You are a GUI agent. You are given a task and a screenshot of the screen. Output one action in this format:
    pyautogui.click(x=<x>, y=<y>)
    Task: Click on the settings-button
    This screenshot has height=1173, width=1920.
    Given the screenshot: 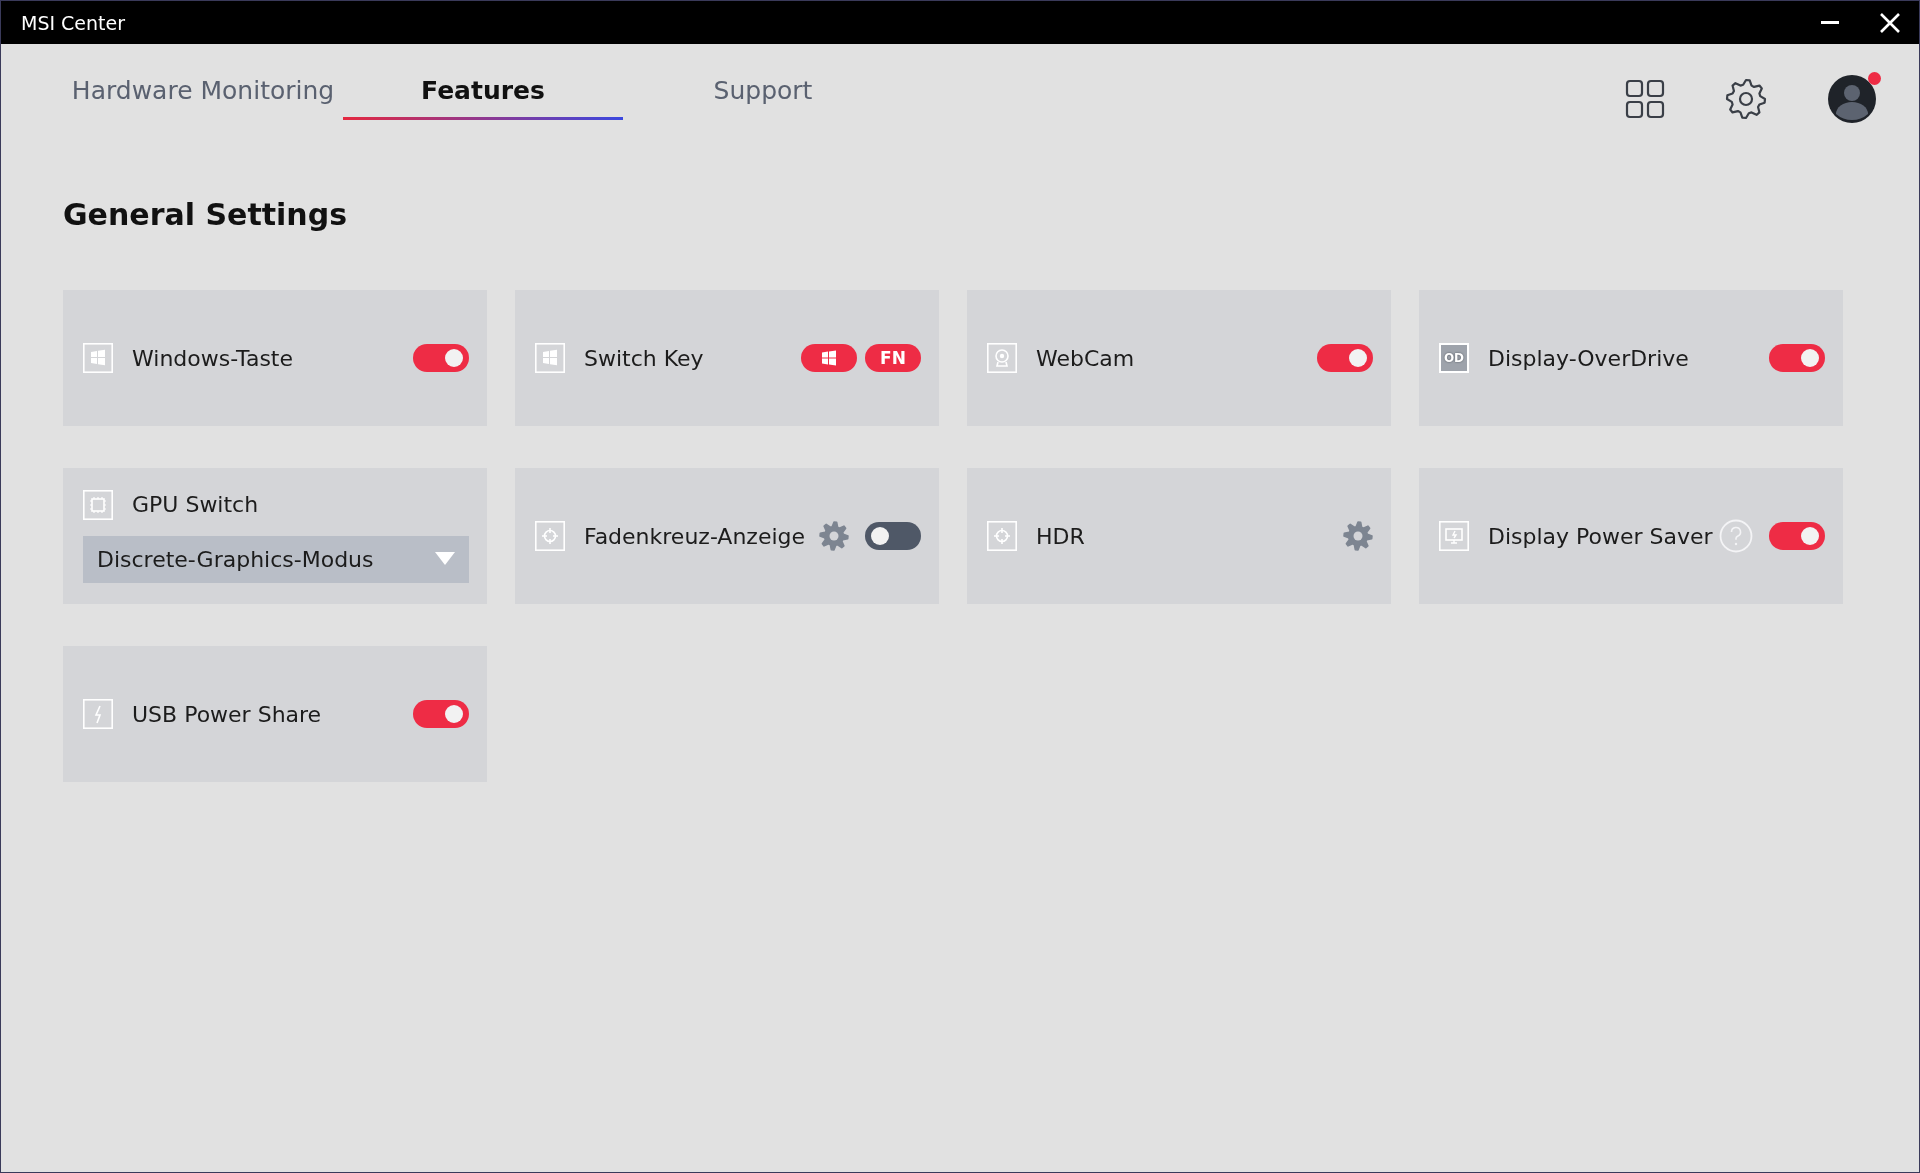 What is the action you would take?
    pyautogui.click(x=1746, y=99)
    